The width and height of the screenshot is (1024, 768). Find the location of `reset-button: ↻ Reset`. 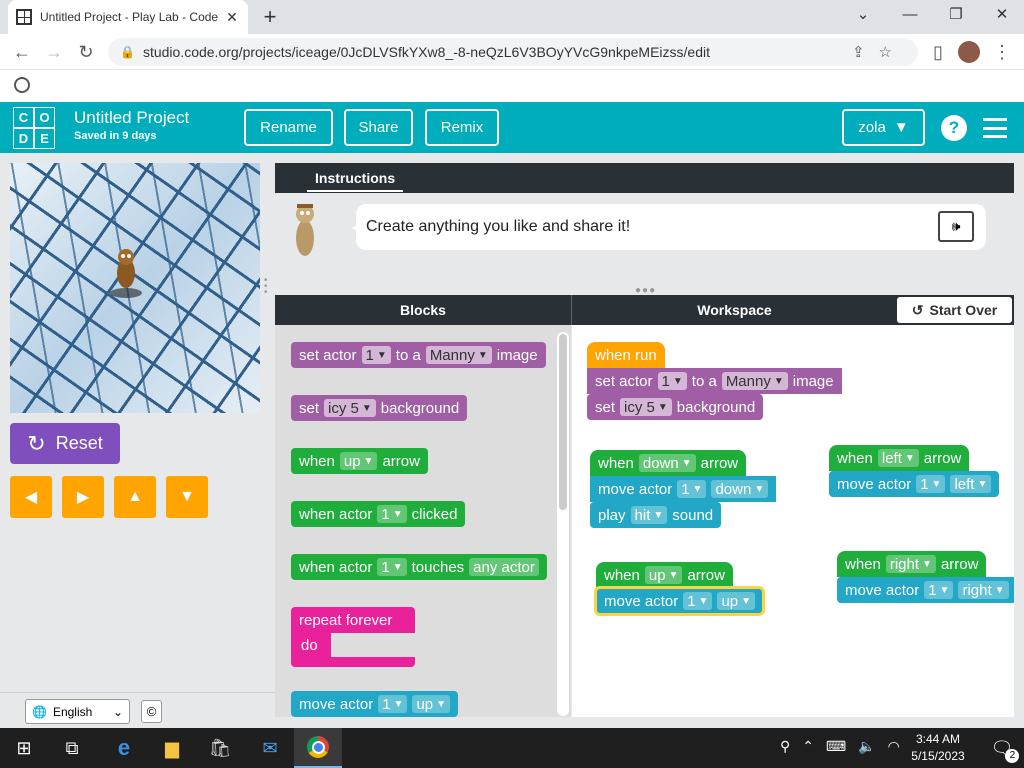

reset-button: ↻ Reset is located at coordinates (65, 443).